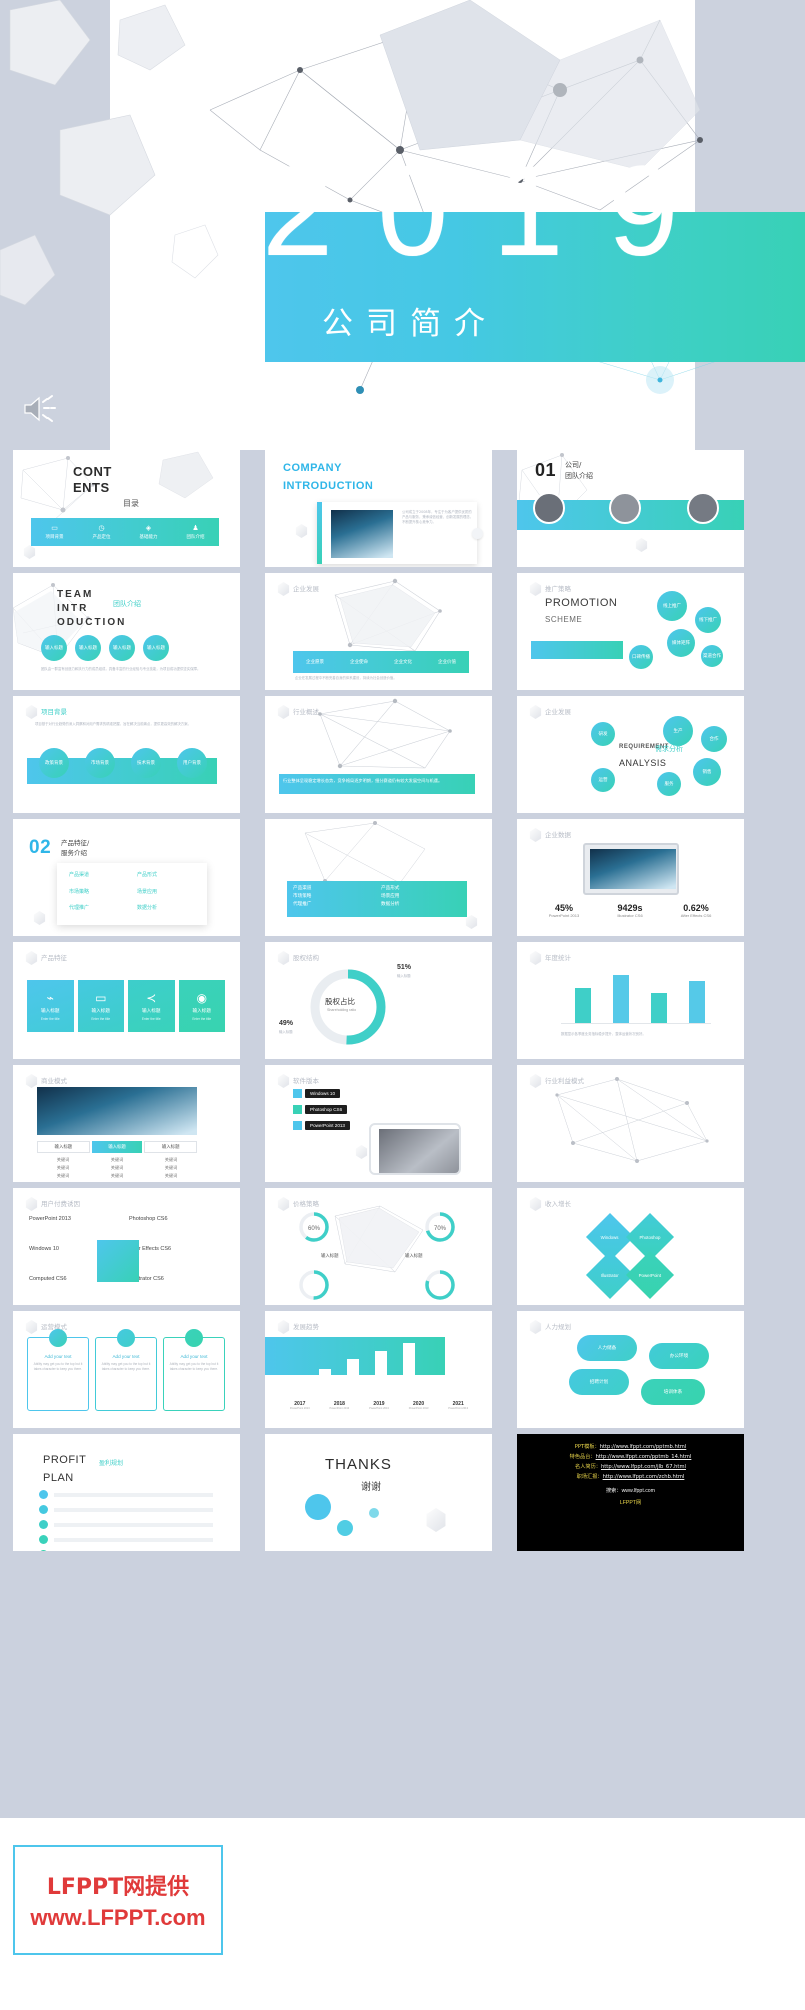 The image size is (805, 2010). I want to click on ps-left-0: 产品渠道, so click(333, 888).